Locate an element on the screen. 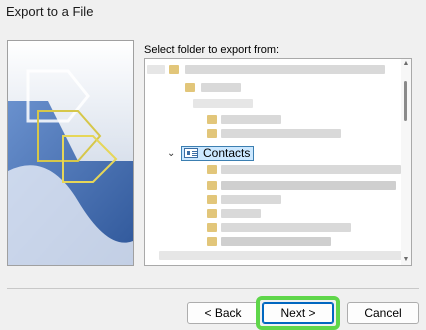 This screenshot has height=330, width=426. folder-prompt-label: Select folder to export from: is located at coordinates (212, 50).